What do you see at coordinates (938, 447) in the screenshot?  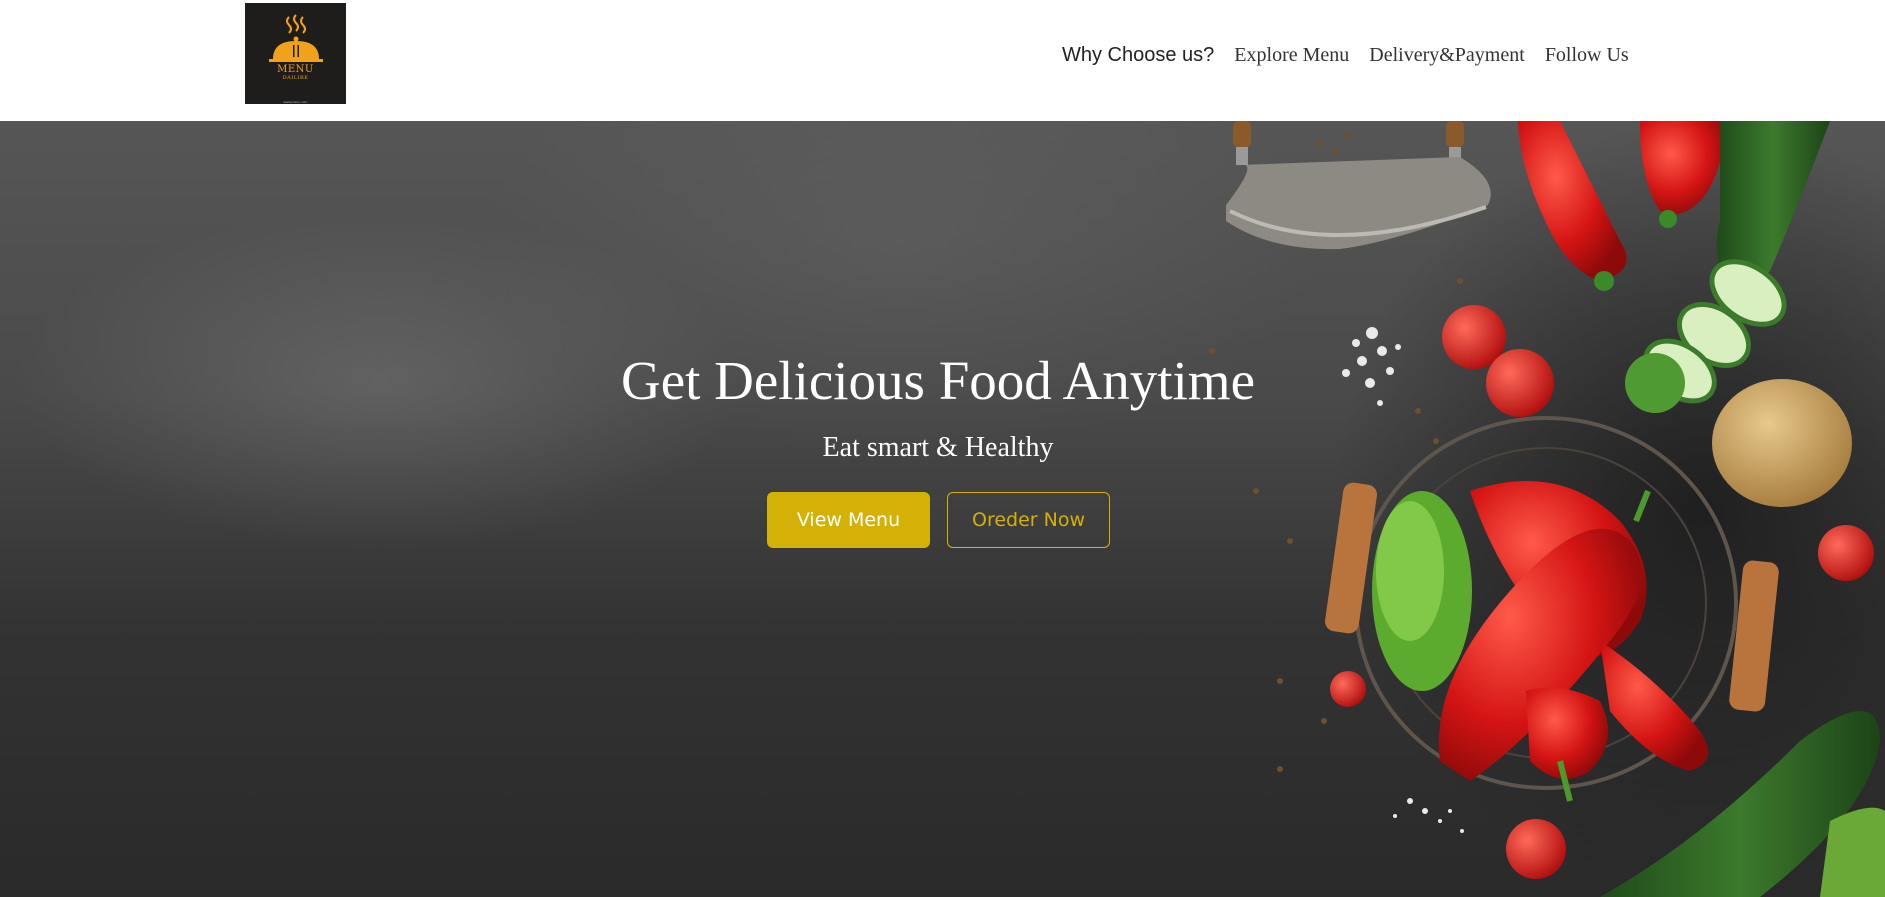 I see `hero-subtitle: Eat smart & Healthy` at bounding box center [938, 447].